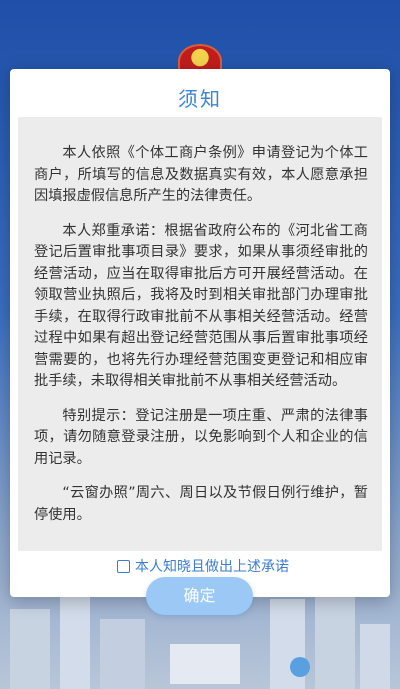 This screenshot has height=689, width=400. I want to click on agree-label: 本人知晓且做出上述承诺, so click(212, 567).